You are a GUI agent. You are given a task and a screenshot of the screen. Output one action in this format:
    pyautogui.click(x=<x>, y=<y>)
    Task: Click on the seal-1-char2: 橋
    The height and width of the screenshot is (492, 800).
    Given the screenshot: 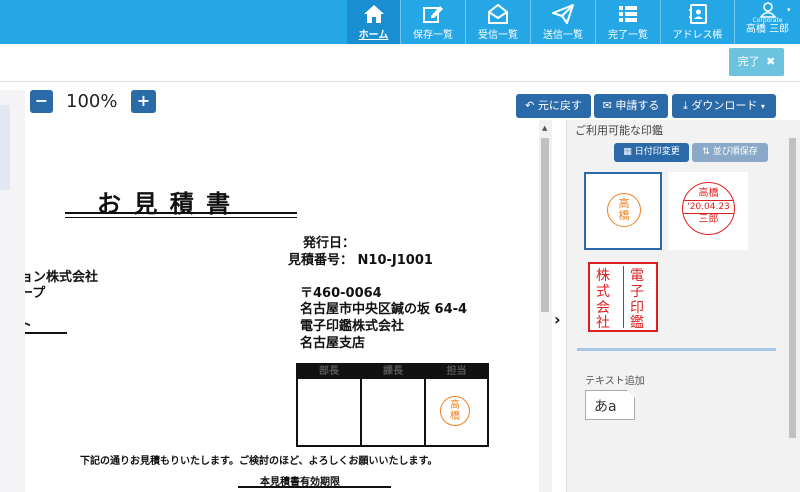 What is the action you would take?
    pyautogui.click(x=624, y=215)
    